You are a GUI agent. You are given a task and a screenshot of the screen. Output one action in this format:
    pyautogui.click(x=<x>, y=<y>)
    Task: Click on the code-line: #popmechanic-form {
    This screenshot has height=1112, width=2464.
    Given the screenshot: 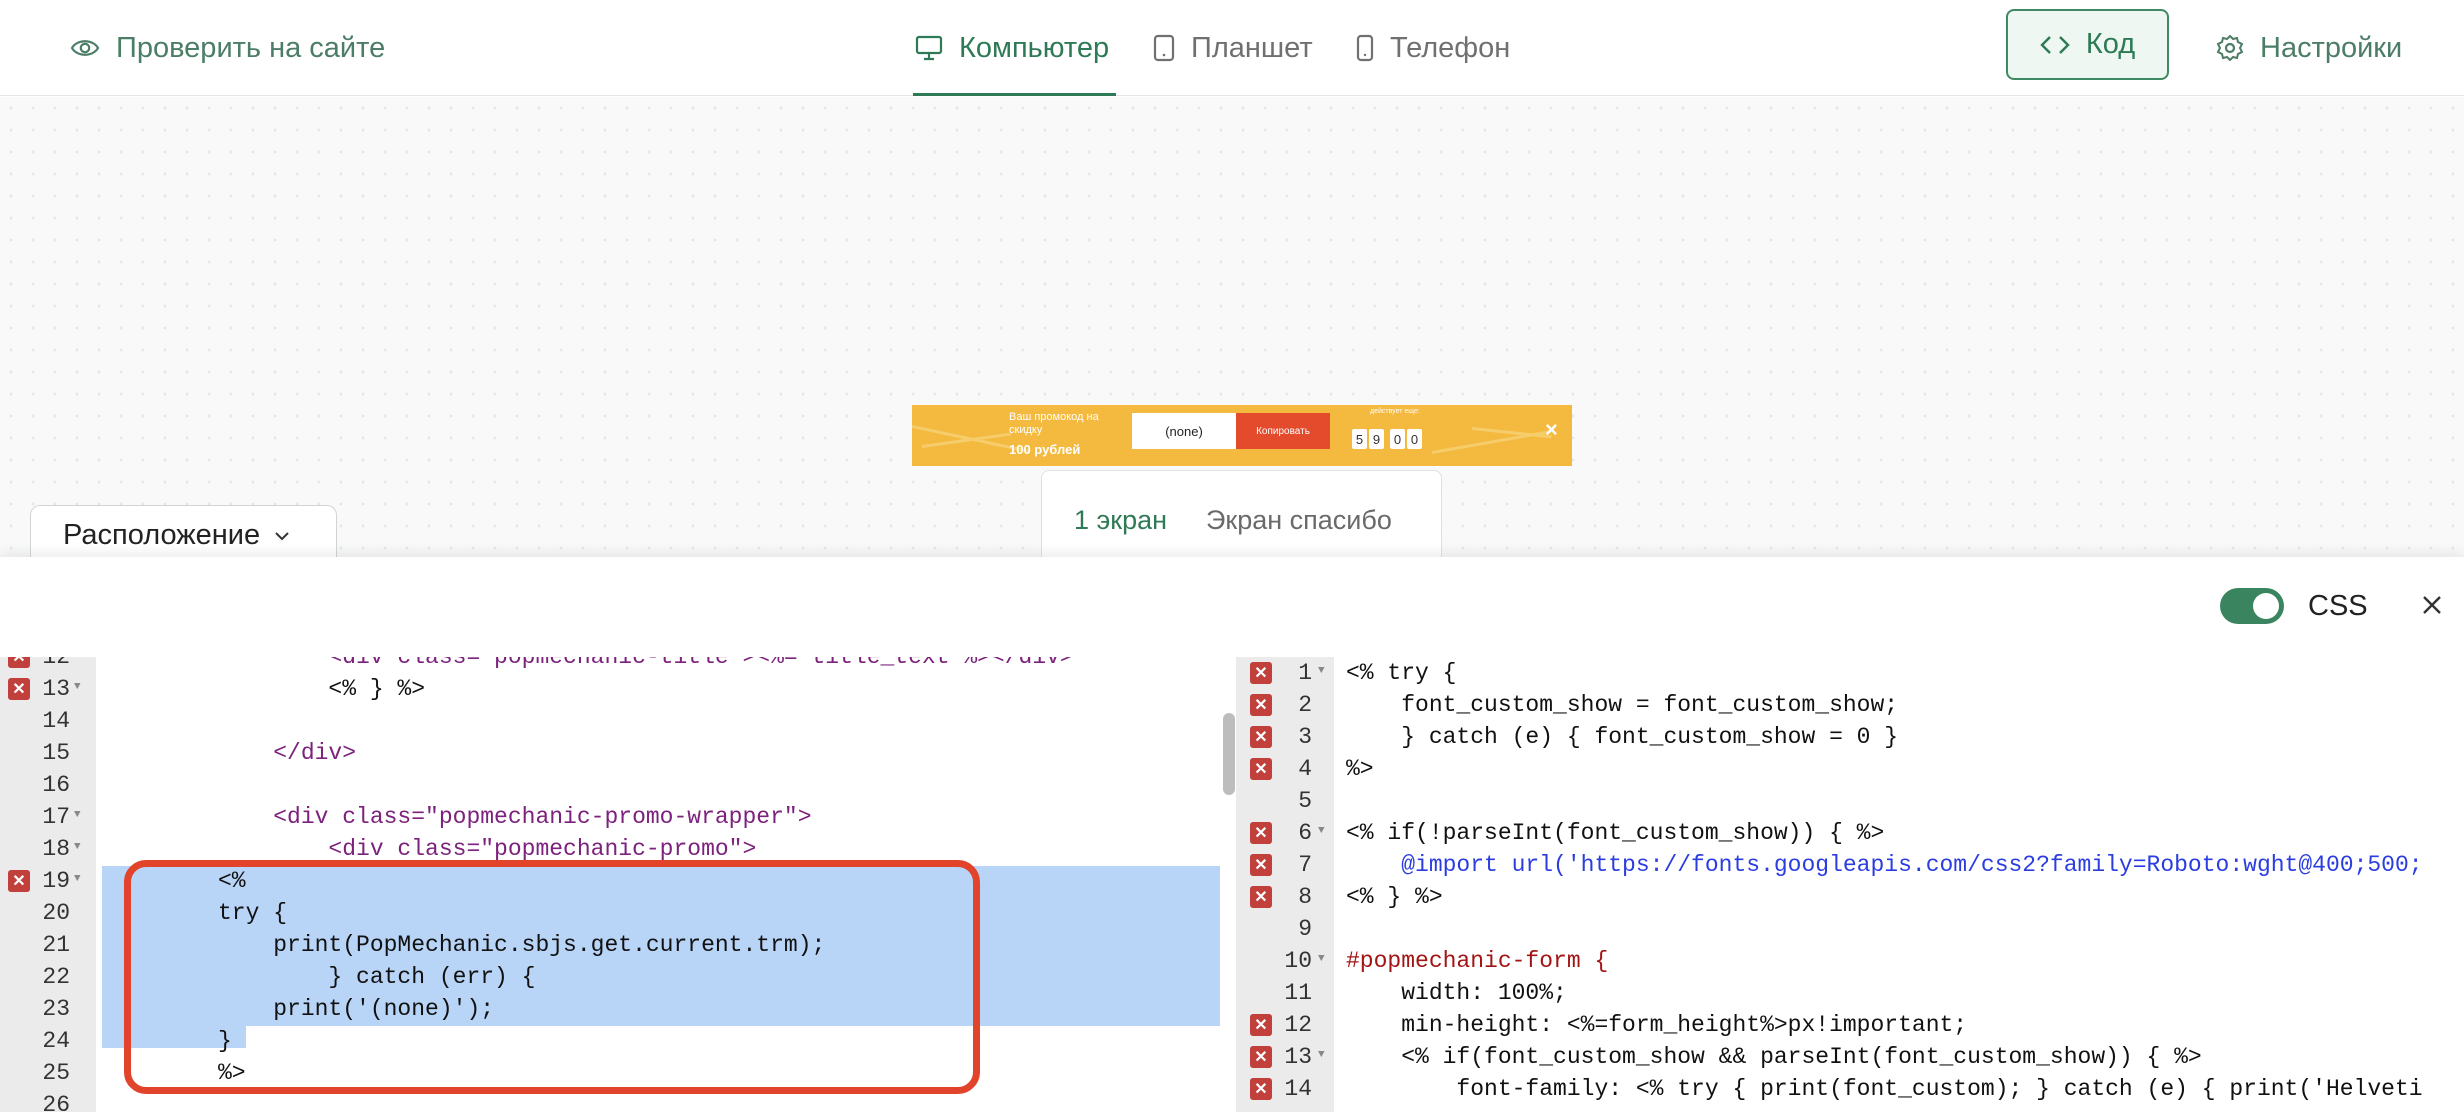 What is the action you would take?
    pyautogui.click(x=1477, y=961)
    